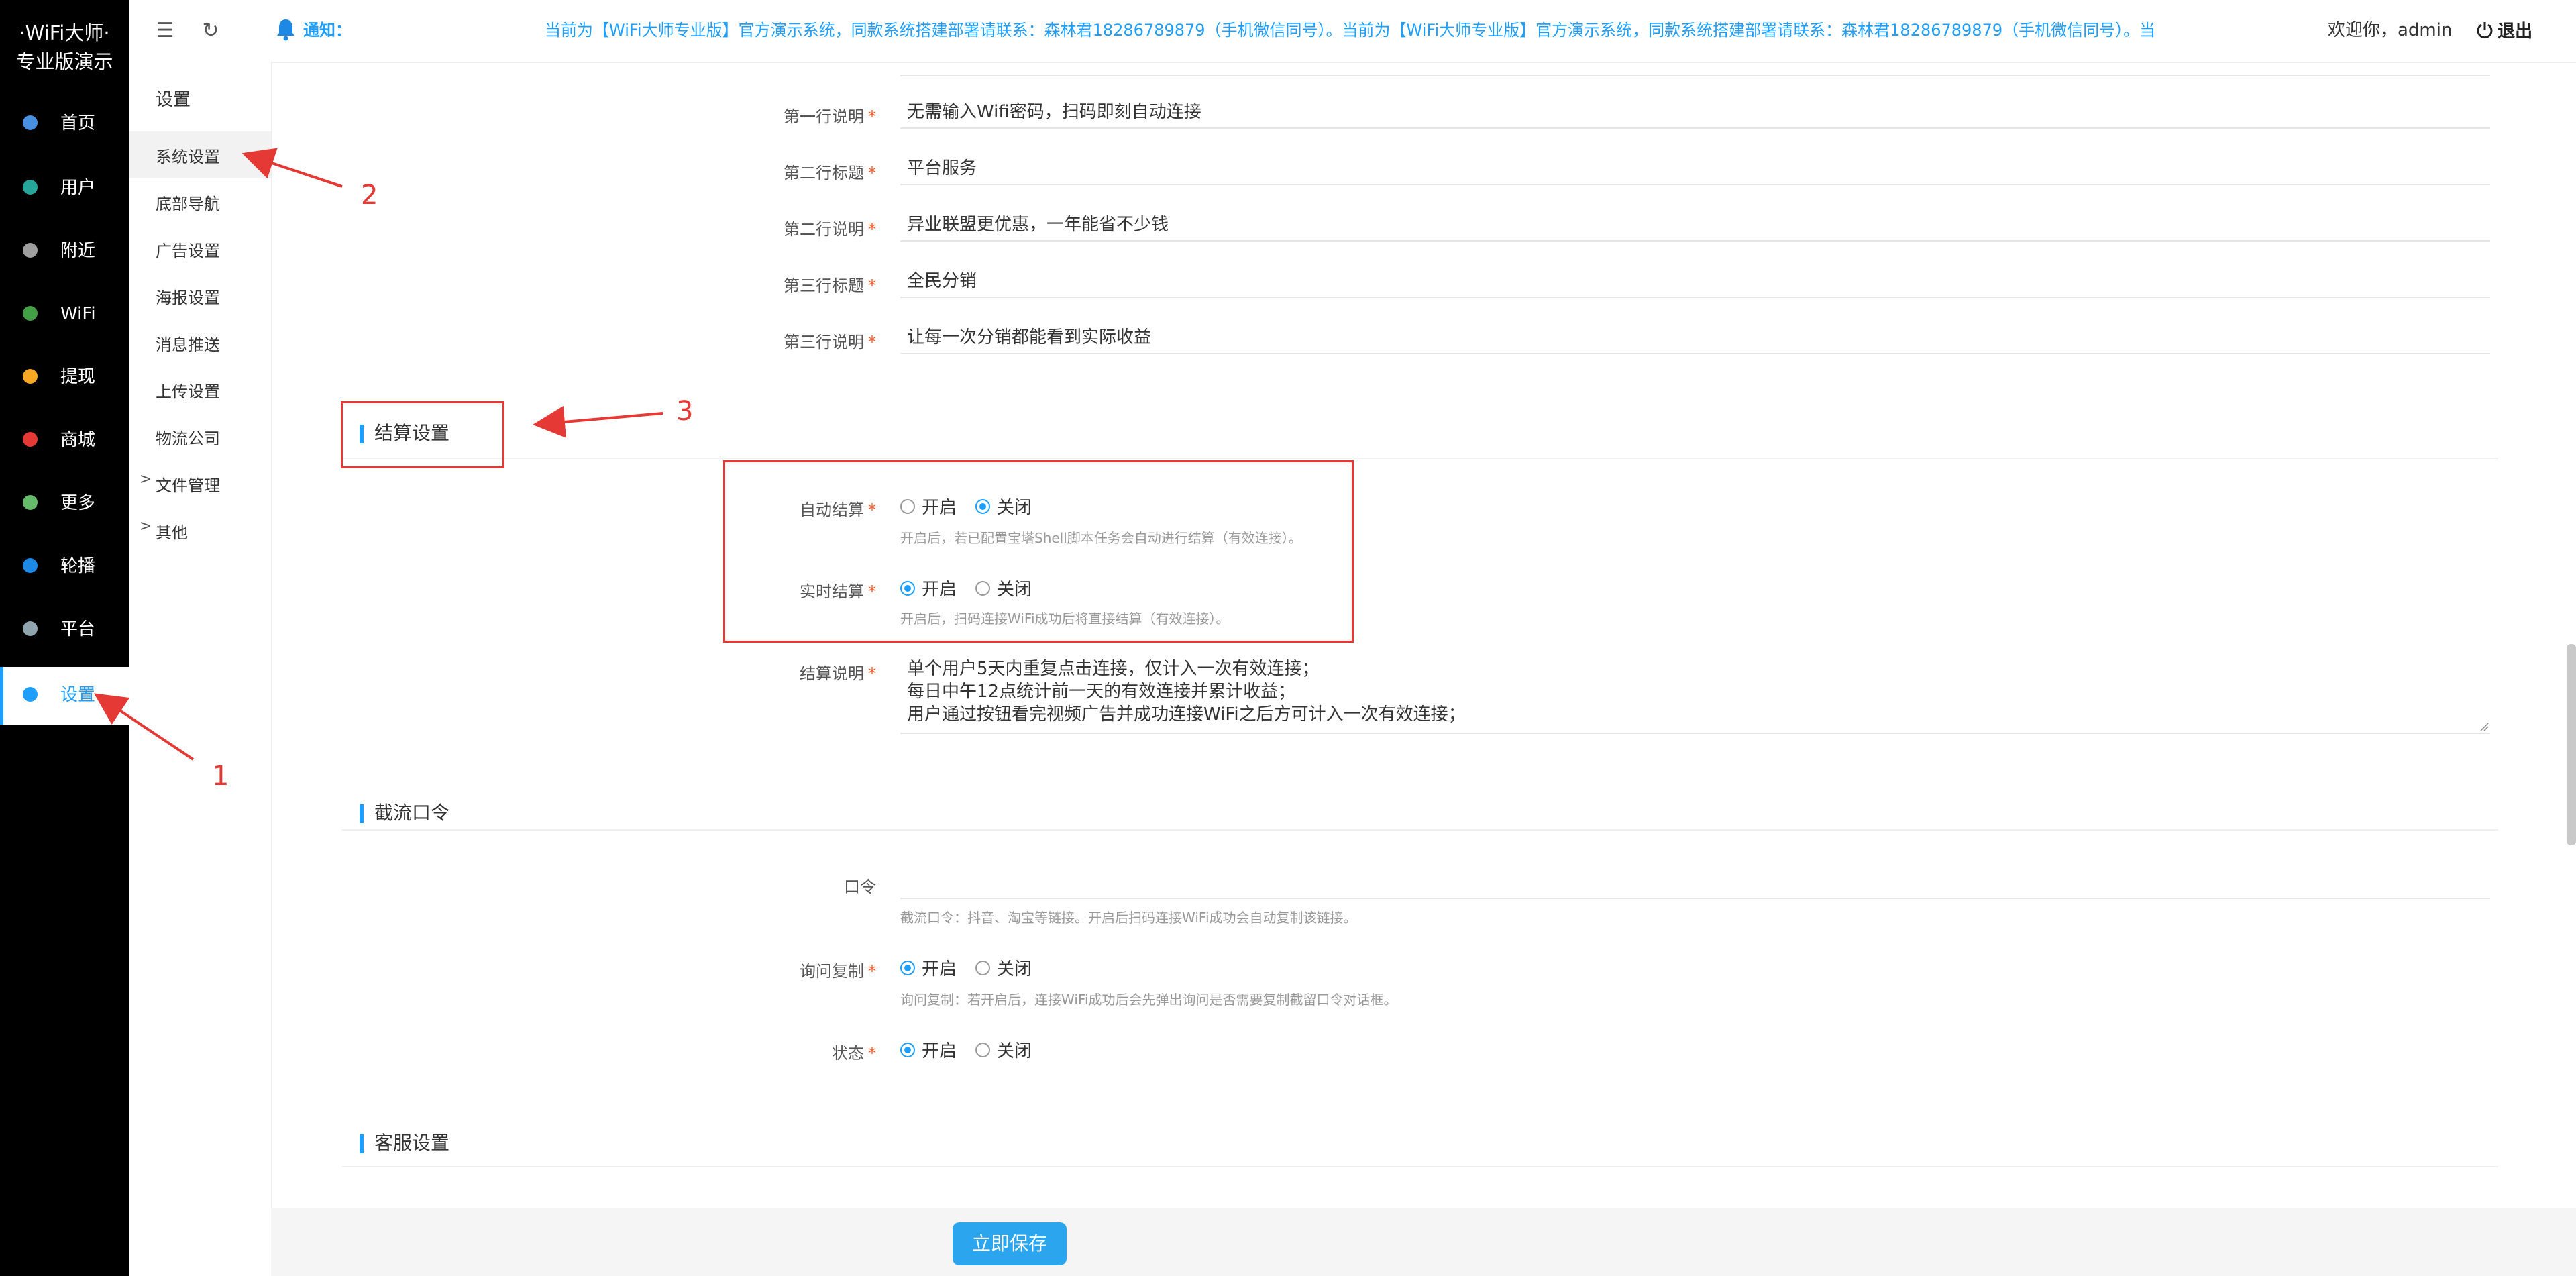 This screenshot has width=2576, height=1276. I want to click on subnav-item-upload: 上传设置, so click(200, 389).